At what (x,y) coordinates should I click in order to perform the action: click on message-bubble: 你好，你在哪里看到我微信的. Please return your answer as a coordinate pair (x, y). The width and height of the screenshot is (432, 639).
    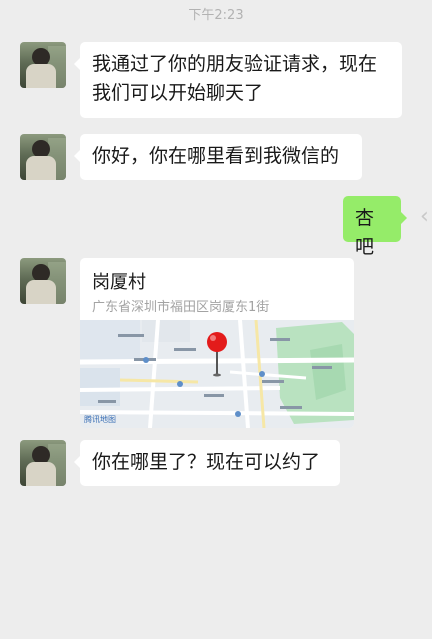
    Looking at the image, I should click on (218, 157).